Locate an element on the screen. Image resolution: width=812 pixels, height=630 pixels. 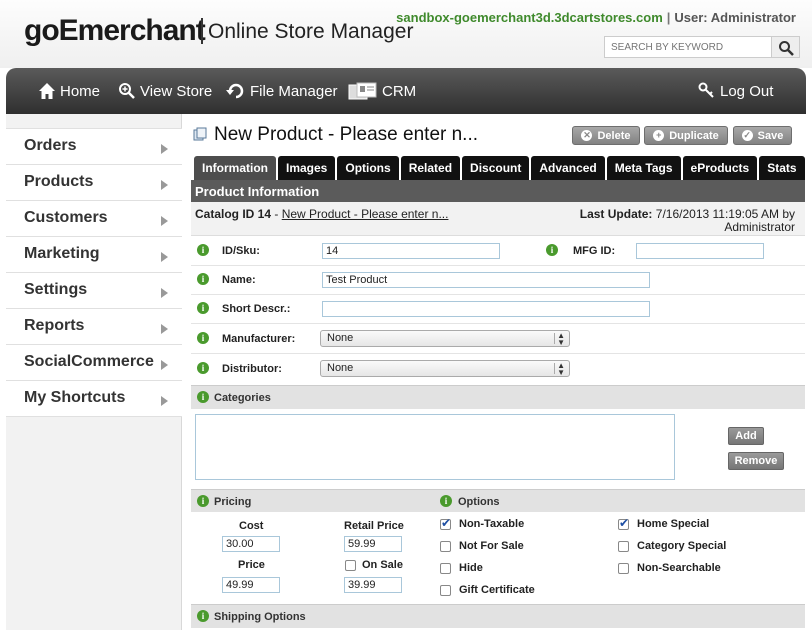
form-row-short-descr: i Short Descr.: is located at coordinates (498, 309).